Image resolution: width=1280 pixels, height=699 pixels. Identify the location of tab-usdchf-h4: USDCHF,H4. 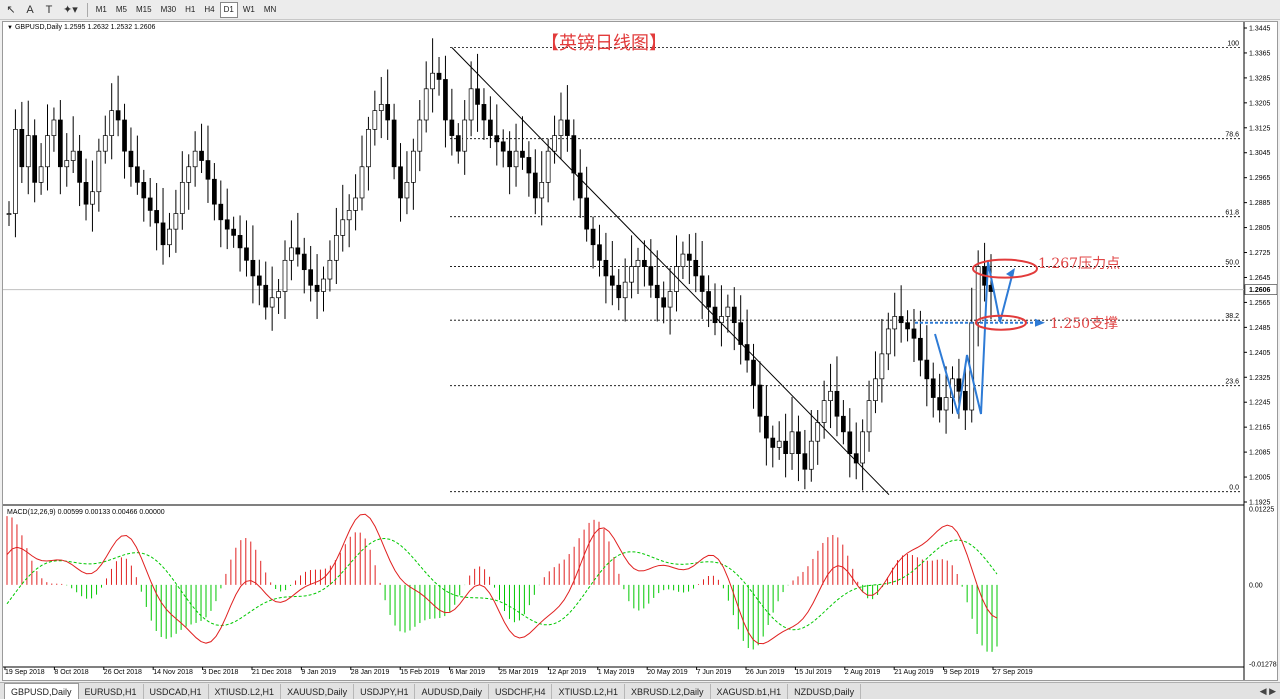
(521, 691).